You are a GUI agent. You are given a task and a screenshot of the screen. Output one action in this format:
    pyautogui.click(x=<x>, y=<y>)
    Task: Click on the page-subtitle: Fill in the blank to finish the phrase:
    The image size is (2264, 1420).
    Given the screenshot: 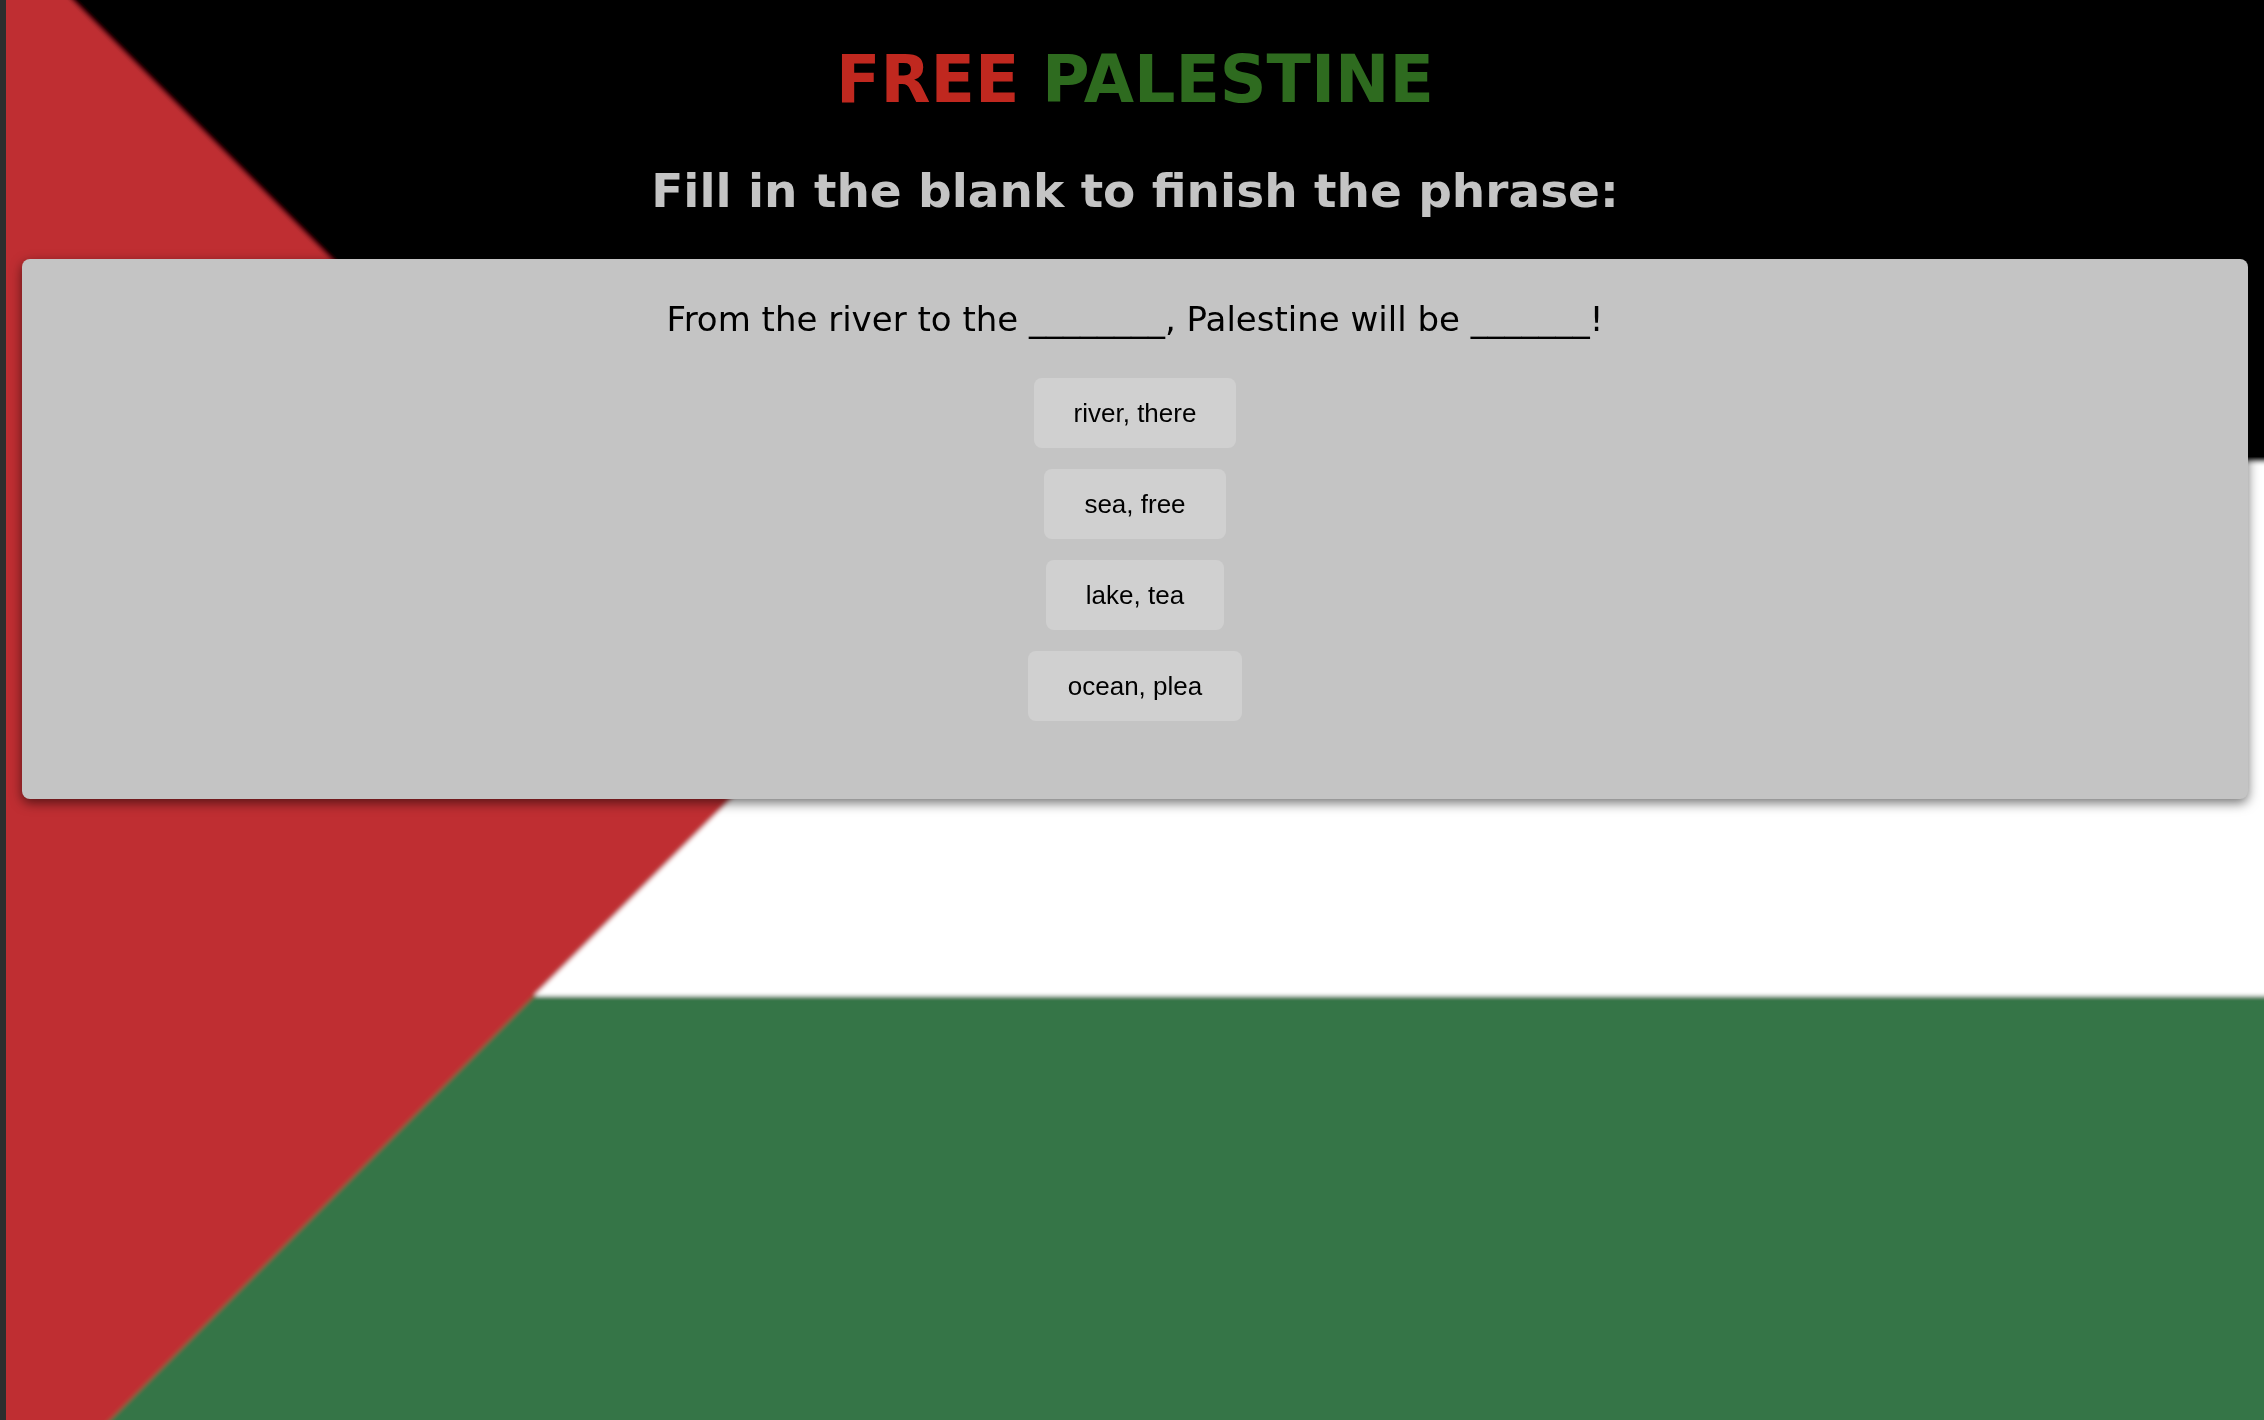 What is the action you would take?
    pyautogui.click(x=1135, y=191)
    